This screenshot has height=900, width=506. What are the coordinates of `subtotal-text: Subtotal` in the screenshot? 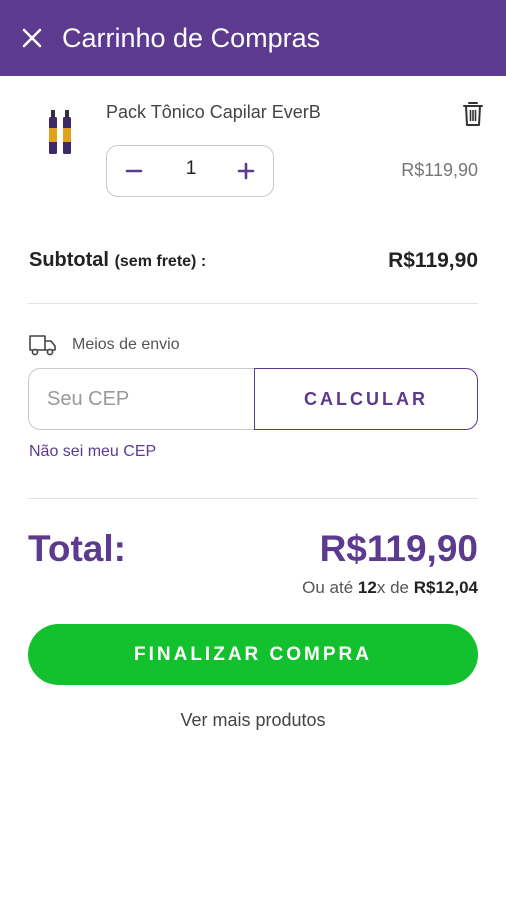 It's located at (69, 260).